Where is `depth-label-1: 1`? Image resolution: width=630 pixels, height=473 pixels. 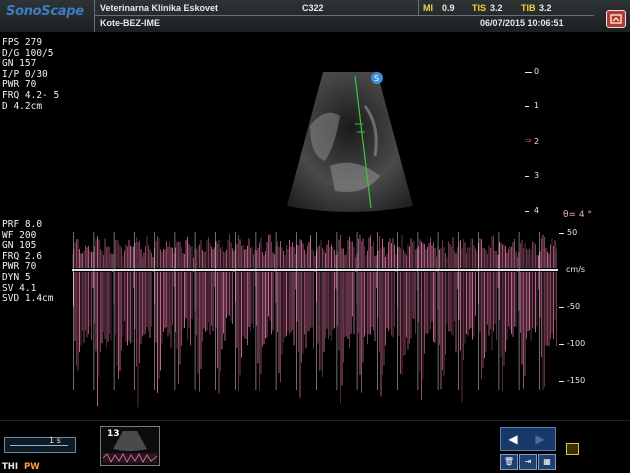 depth-label-1: 1 is located at coordinates (537, 105).